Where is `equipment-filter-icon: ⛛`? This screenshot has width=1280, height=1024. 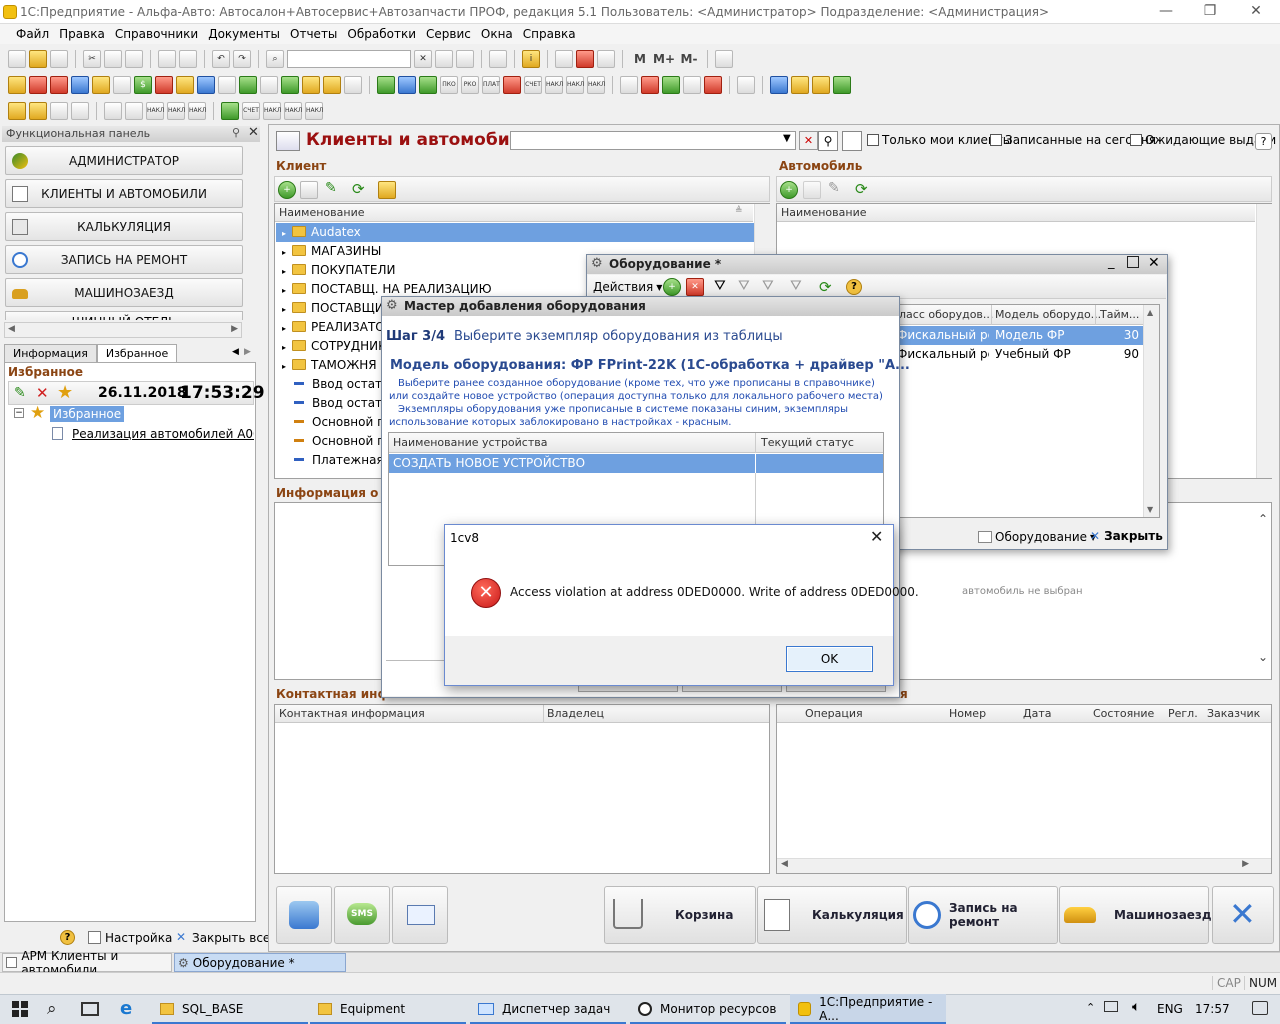
equipment-filter-icon: ⛛ is located at coordinates (720, 286).